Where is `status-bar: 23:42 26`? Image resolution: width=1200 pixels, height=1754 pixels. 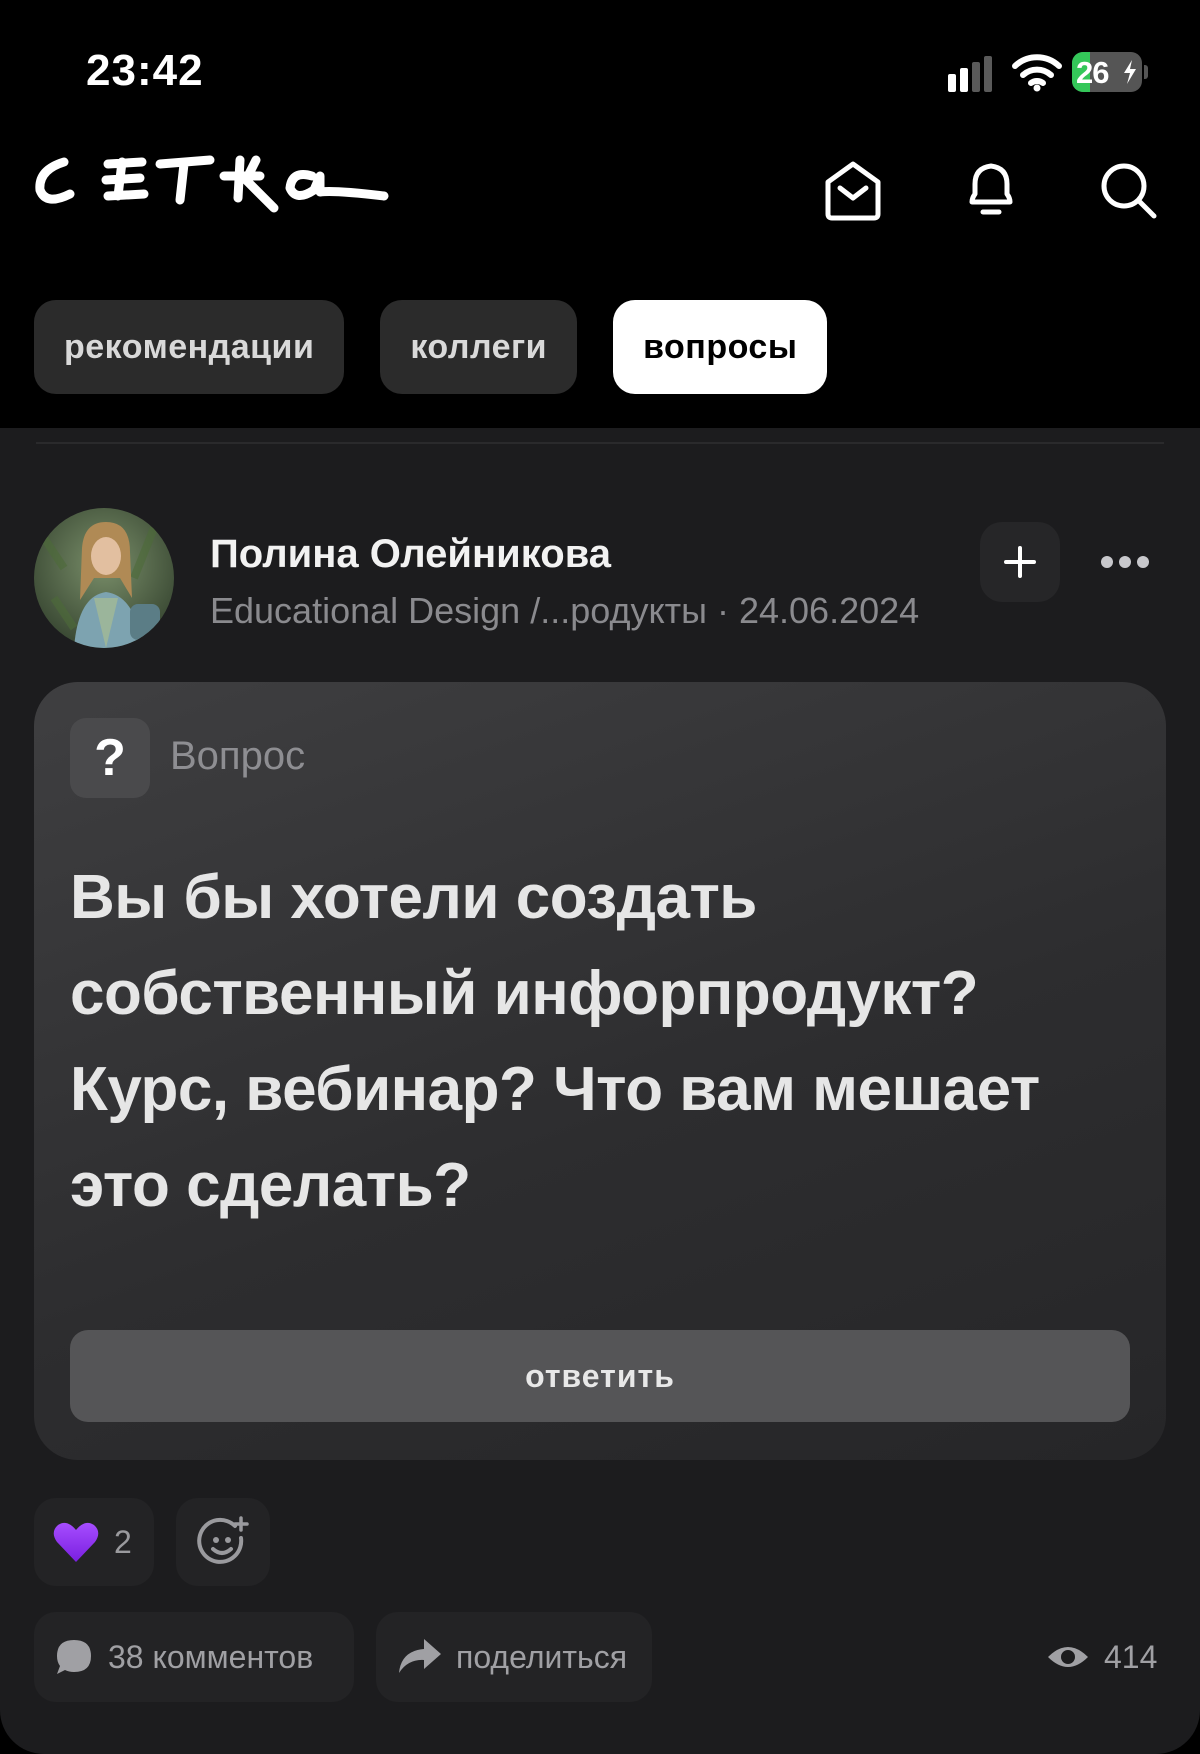 status-bar: 23:42 26 is located at coordinates (600, 65).